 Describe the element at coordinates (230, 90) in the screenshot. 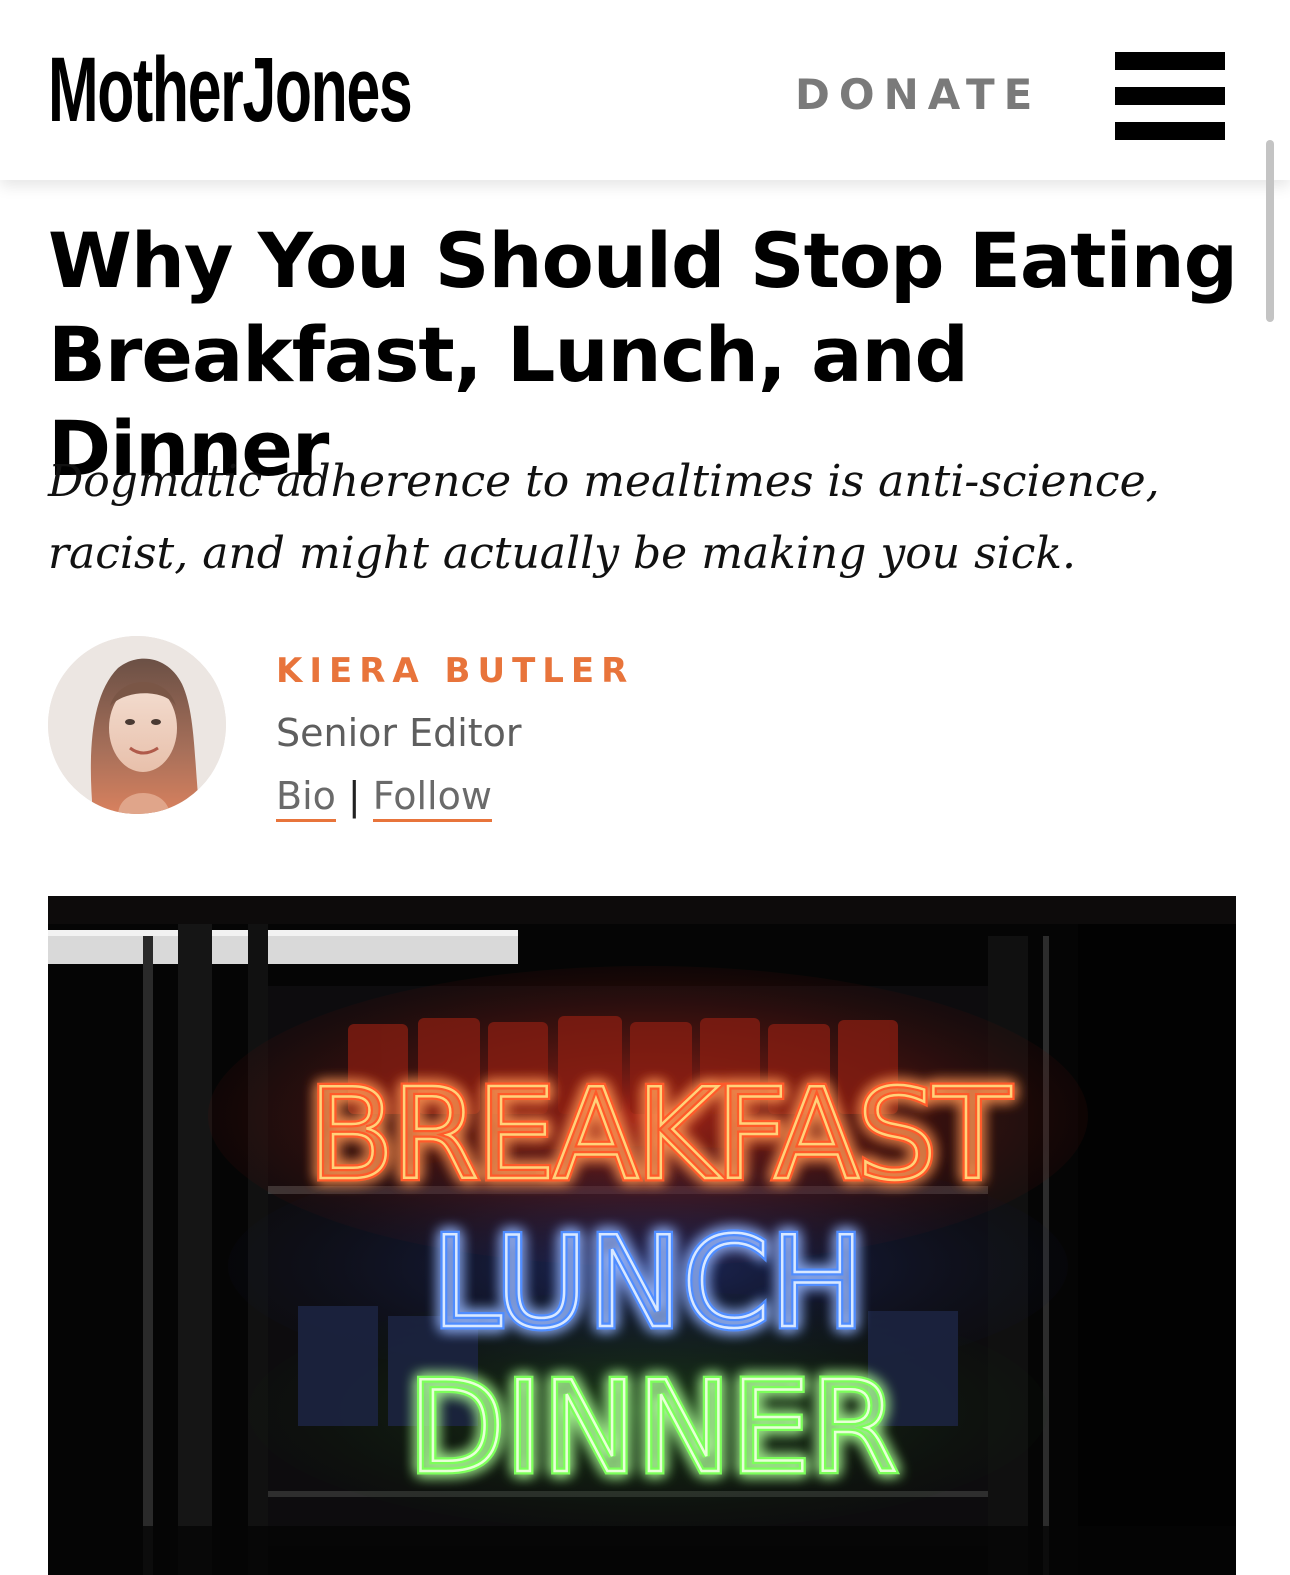

I see `site-logo: MotherJones` at that location.